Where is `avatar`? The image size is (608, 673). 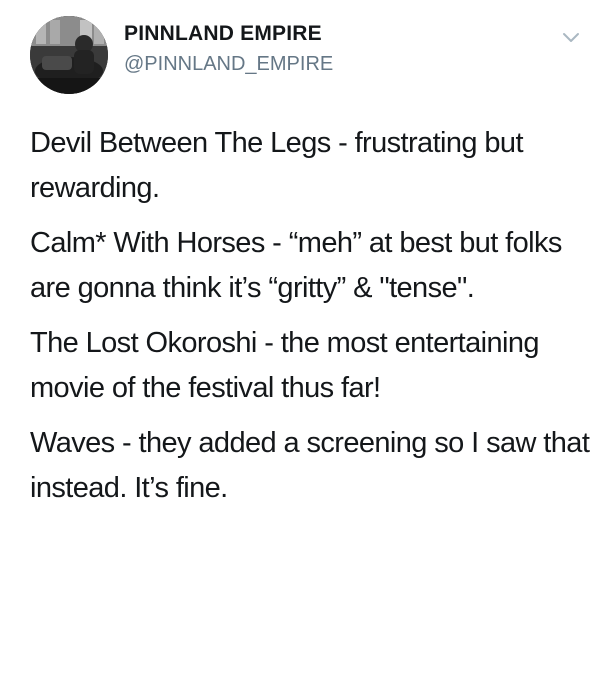 avatar is located at coordinates (69, 55).